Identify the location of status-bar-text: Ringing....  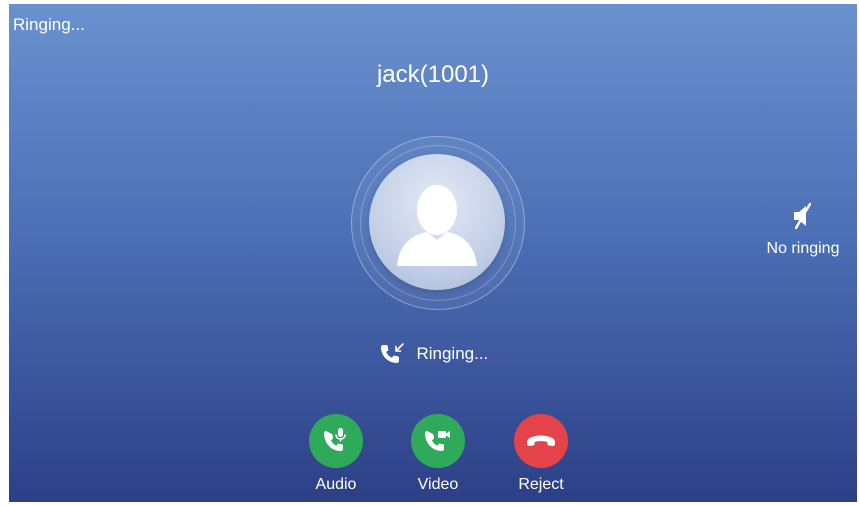
(49, 24).